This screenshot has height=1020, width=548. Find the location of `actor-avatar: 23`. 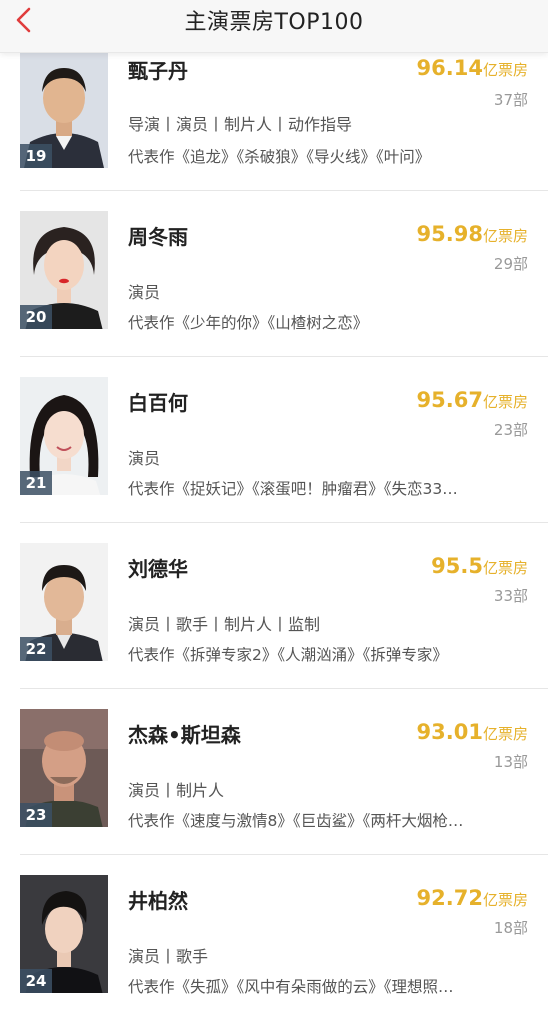

actor-avatar: 23 is located at coordinates (64, 768).